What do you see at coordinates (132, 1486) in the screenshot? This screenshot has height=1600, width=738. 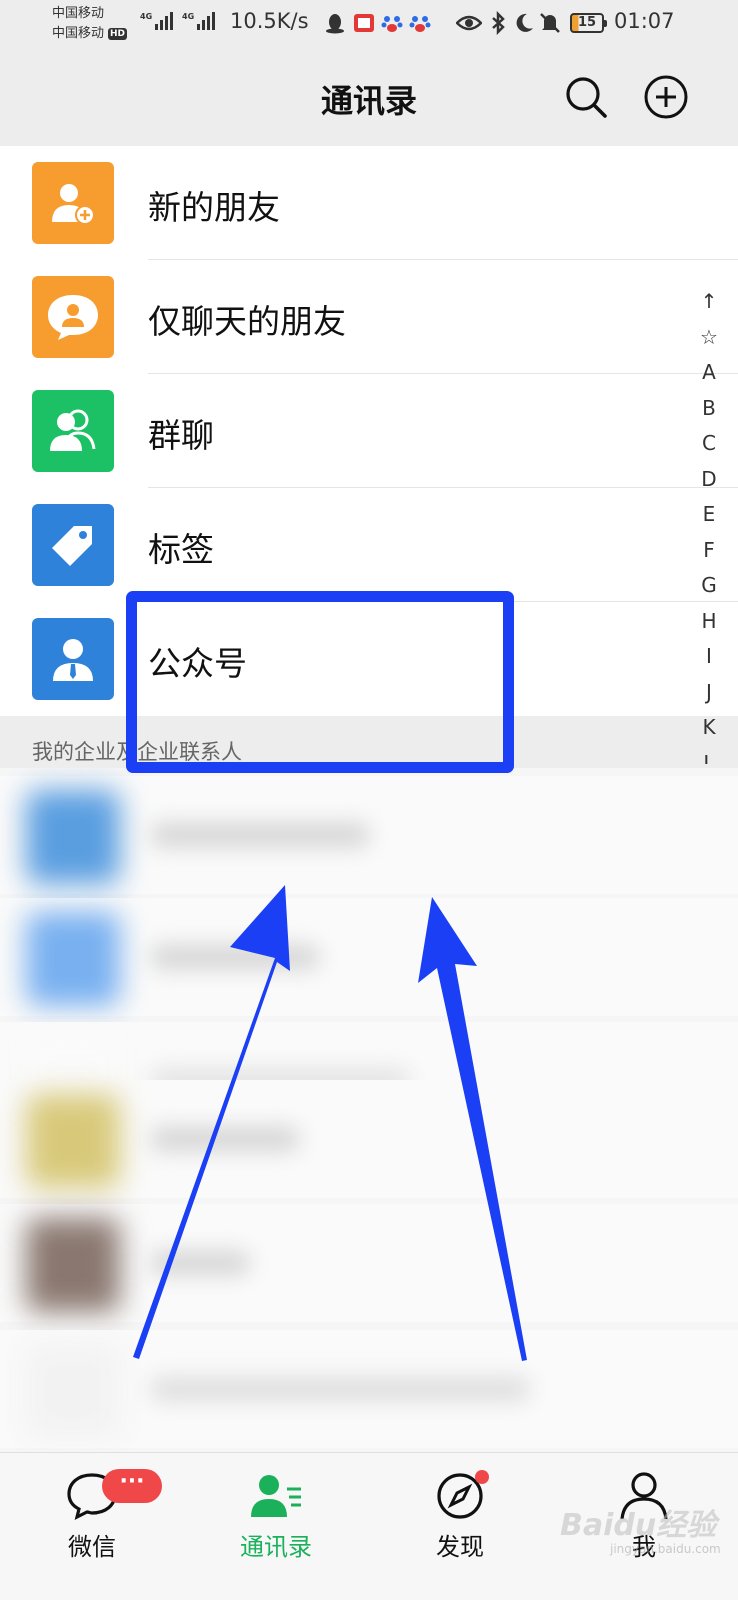 I see `unread-badge: ···` at bounding box center [132, 1486].